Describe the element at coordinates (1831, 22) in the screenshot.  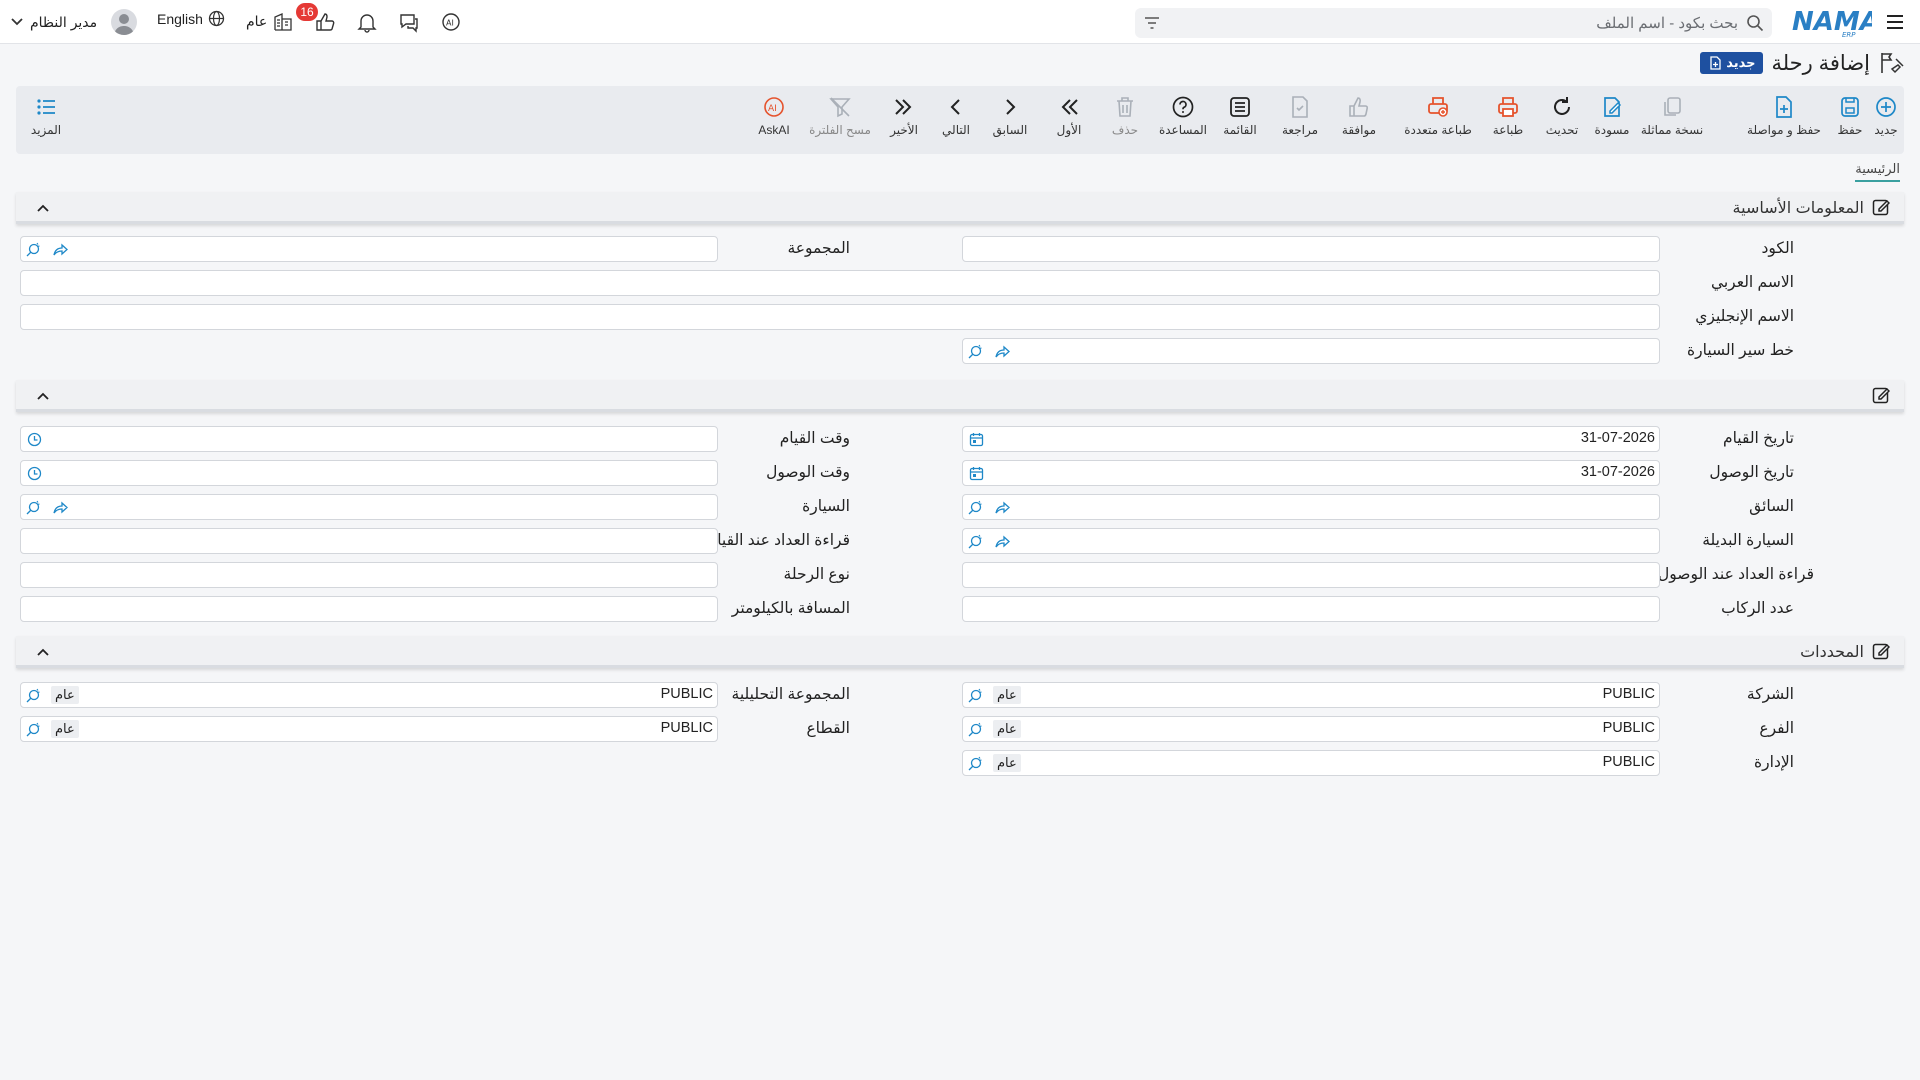
I see `nama-logo: NAMA ERP` at that location.